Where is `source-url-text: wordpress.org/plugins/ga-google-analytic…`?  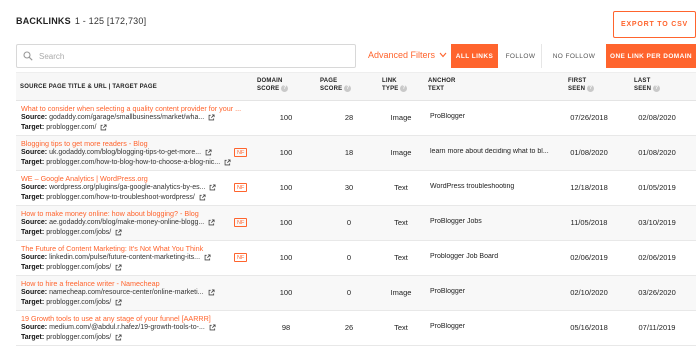 source-url-text: wordpress.org/plugins/ga-google-analytic… is located at coordinates (127, 187).